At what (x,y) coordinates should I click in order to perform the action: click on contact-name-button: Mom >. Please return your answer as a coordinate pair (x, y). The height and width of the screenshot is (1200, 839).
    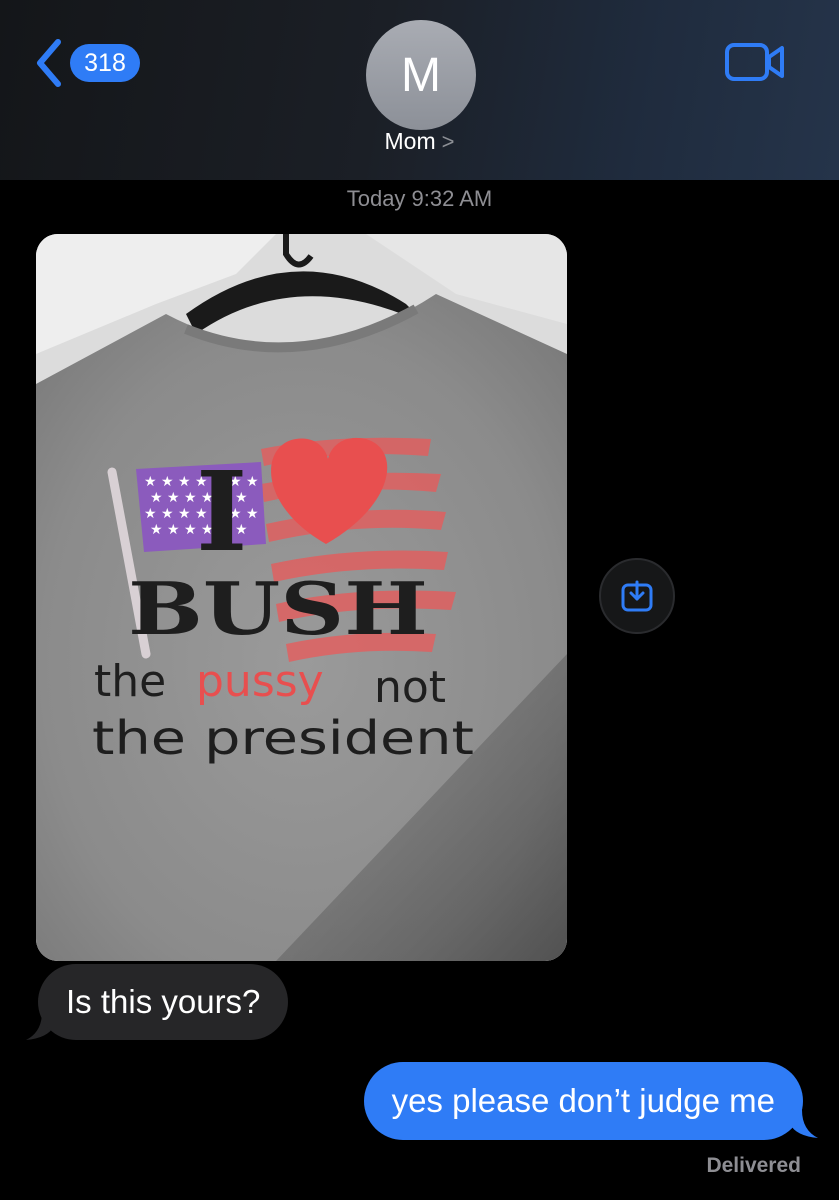
    Looking at the image, I should click on (419, 141).